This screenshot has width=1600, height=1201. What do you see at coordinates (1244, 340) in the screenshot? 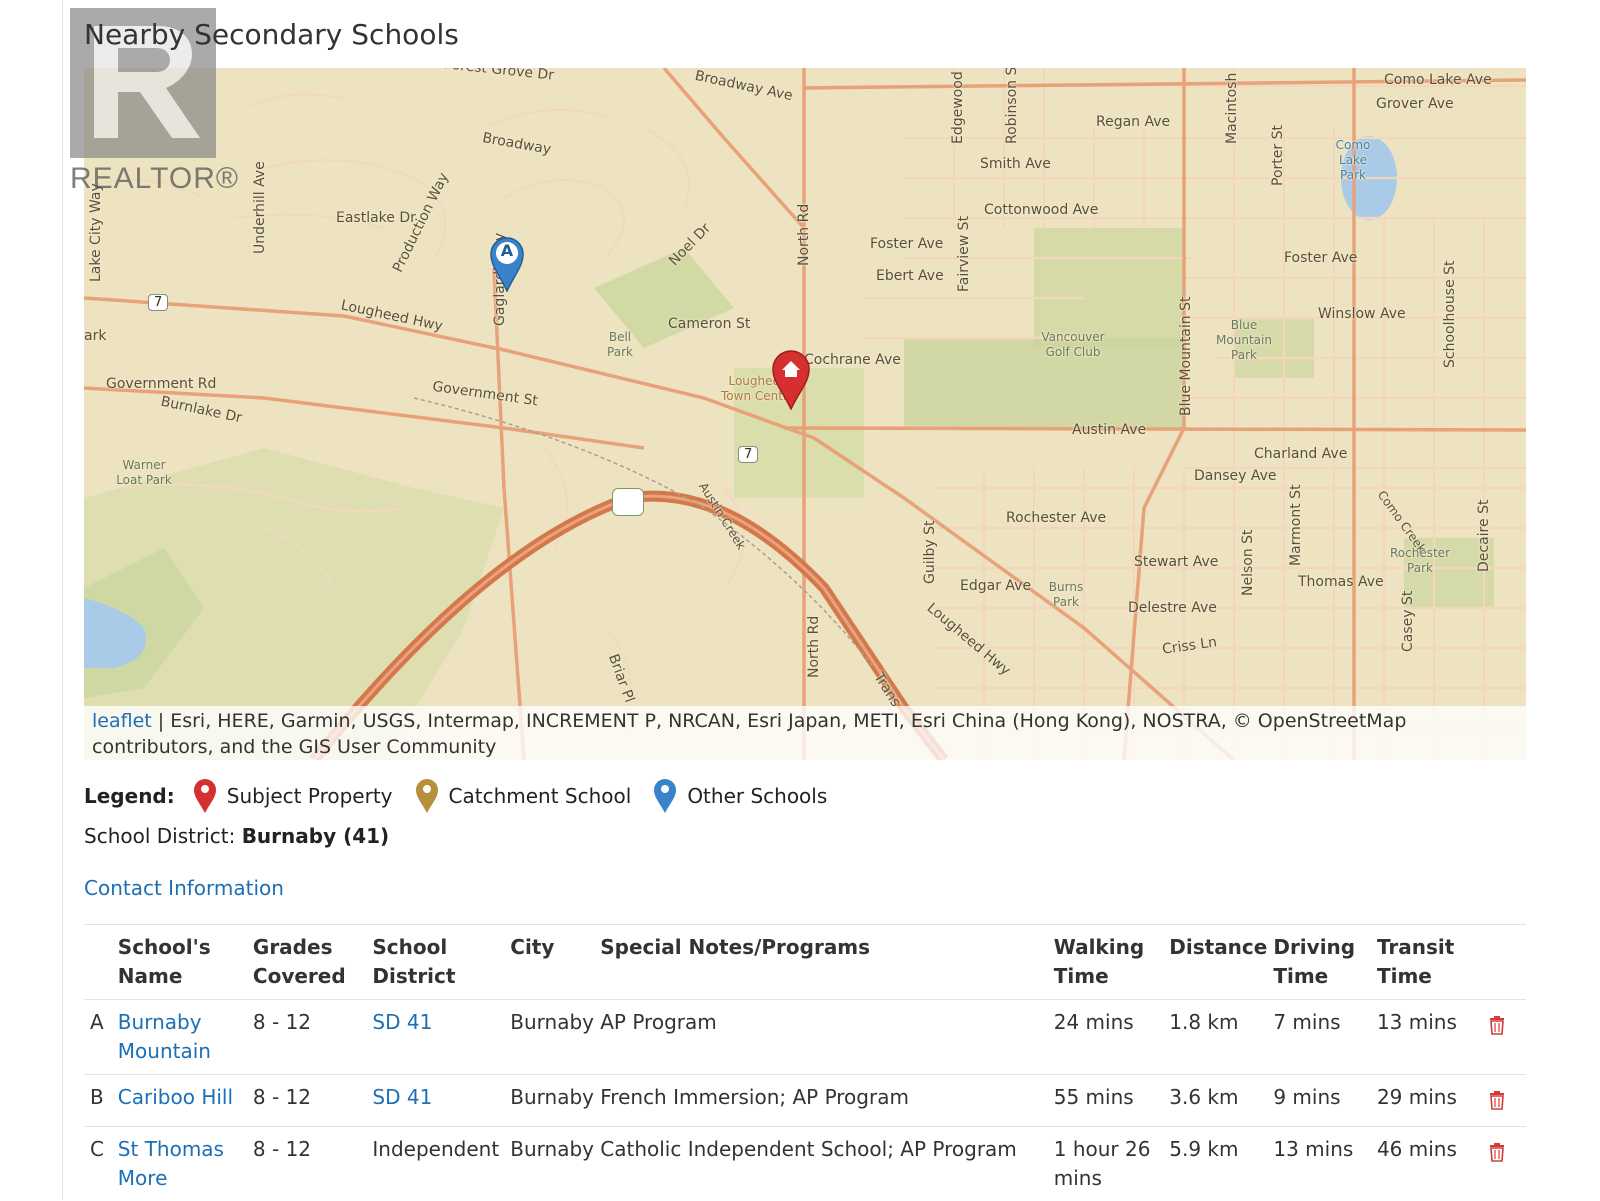
I see `map-park-label: Blue Mountain Park` at bounding box center [1244, 340].